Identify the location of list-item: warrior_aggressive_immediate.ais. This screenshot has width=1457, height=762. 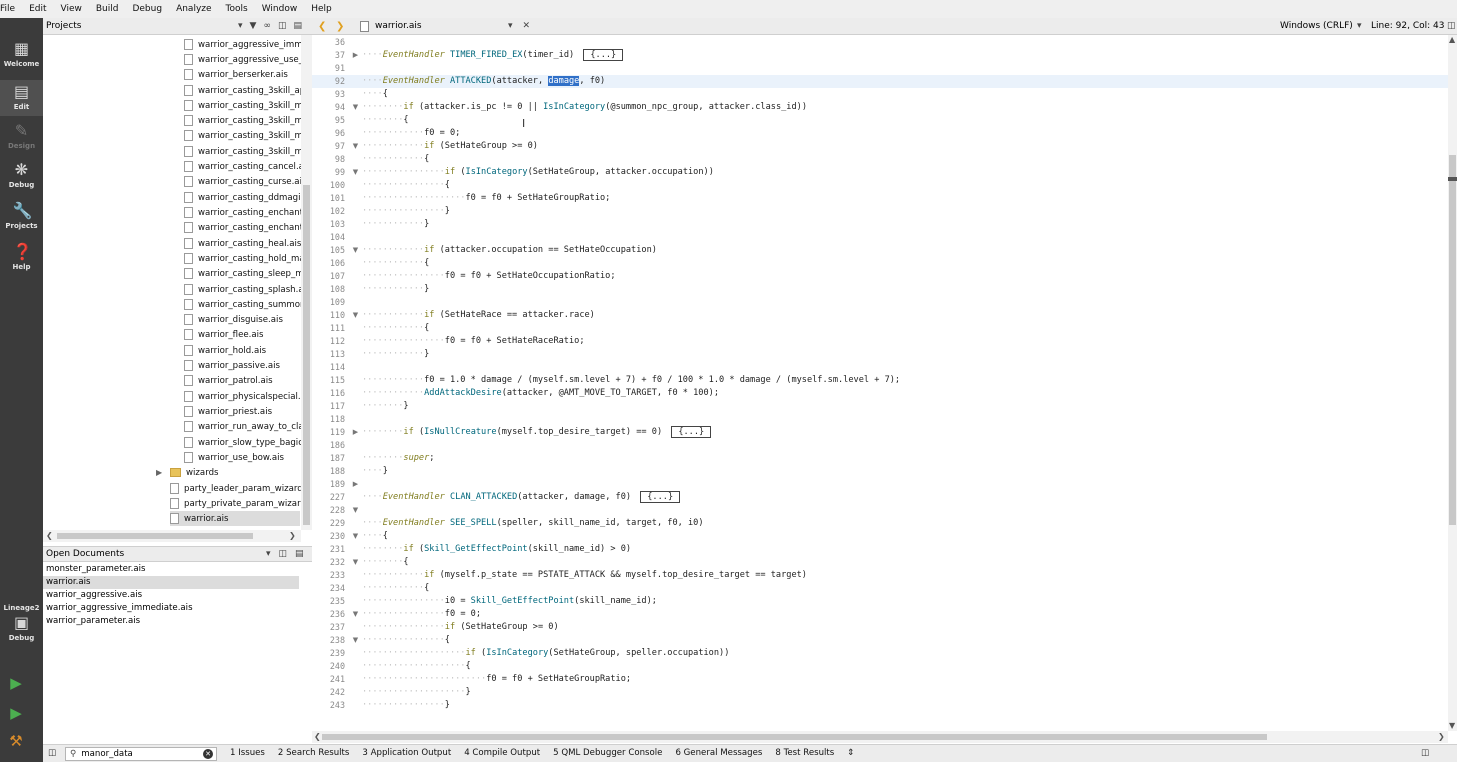
(171, 608).